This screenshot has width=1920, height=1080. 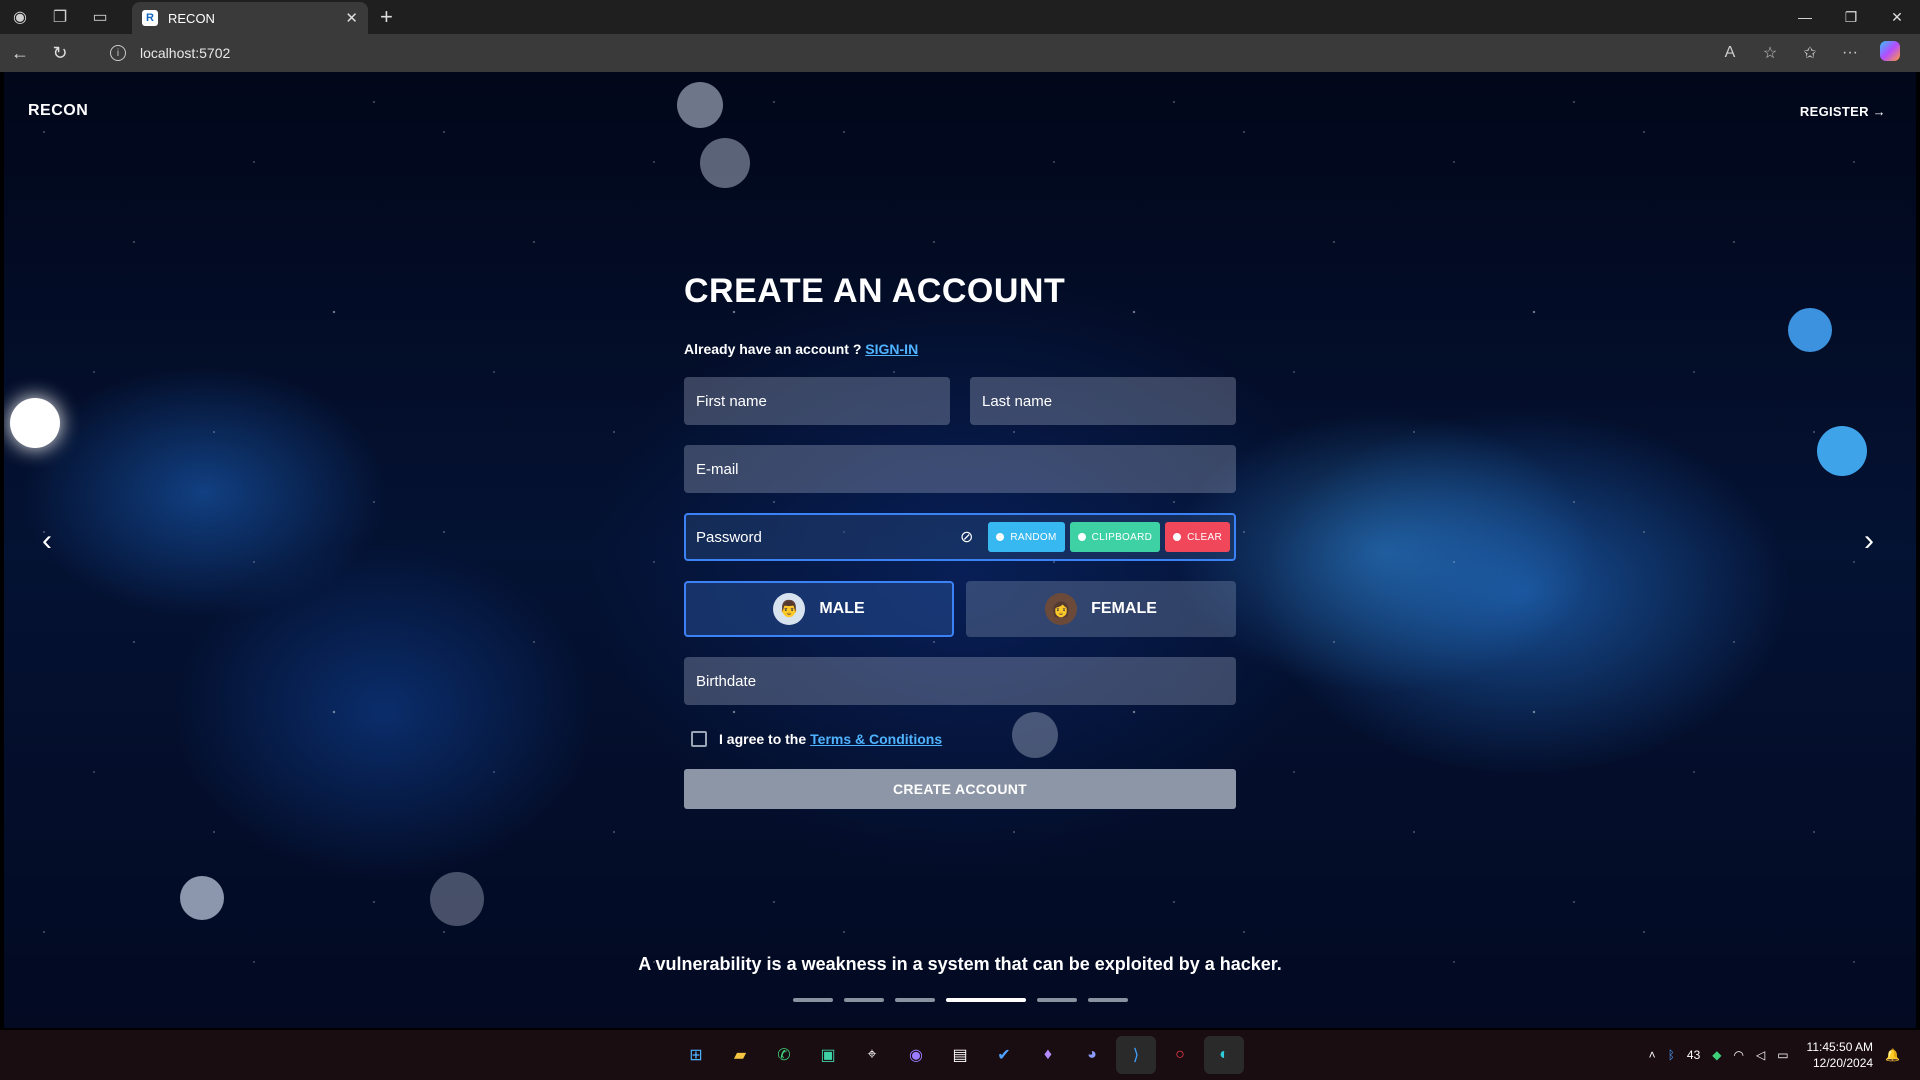 What do you see at coordinates (1738, 1055) in the screenshot?
I see `wifi-icon: ◠` at bounding box center [1738, 1055].